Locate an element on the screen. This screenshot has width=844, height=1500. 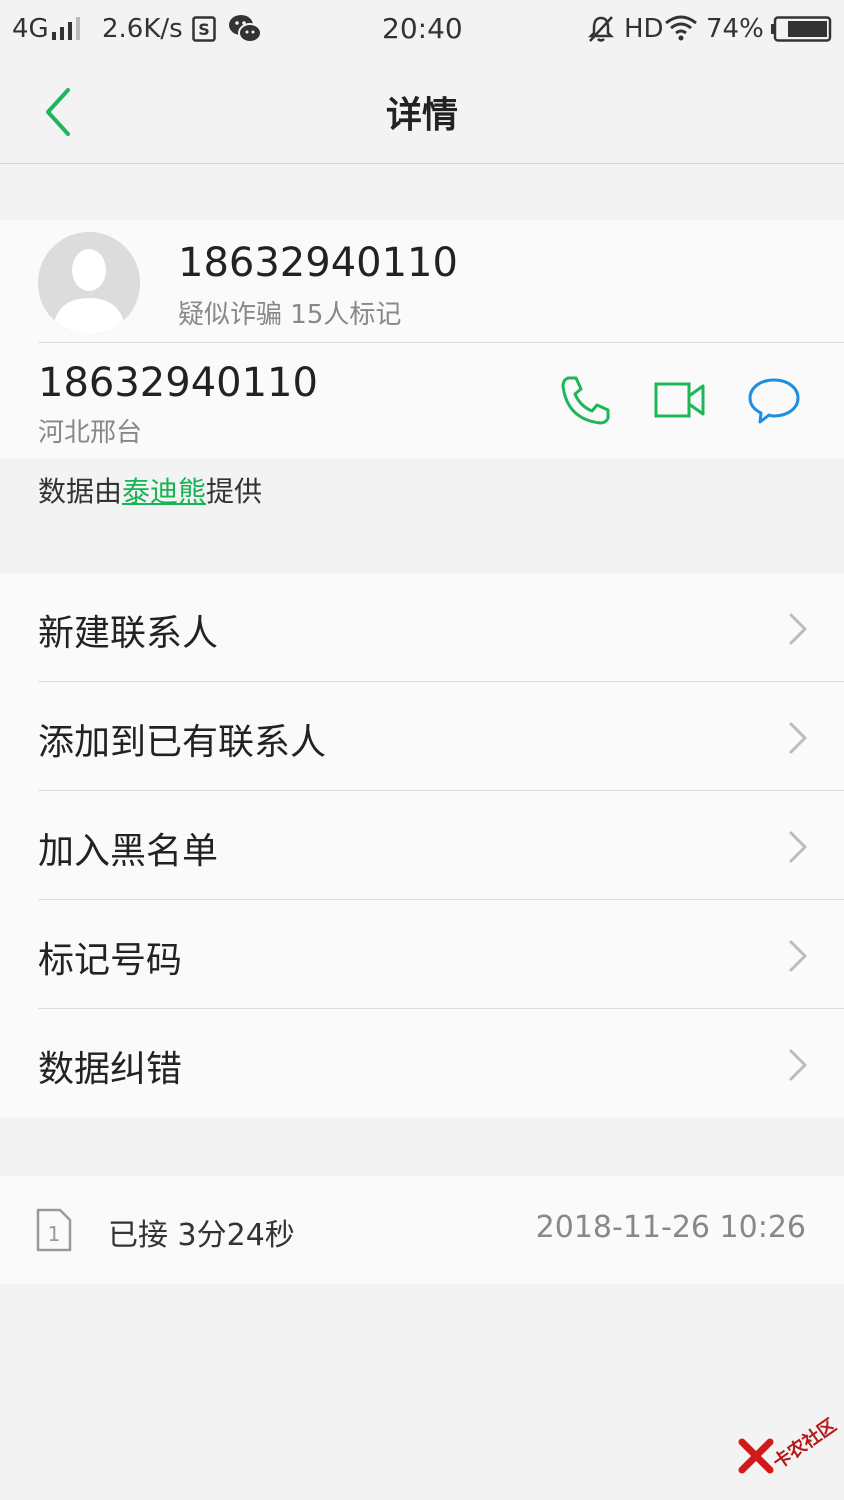
status-bar: 4G 2.6K/s S 20:40 HD 74% is located at coordinates (422, 30).